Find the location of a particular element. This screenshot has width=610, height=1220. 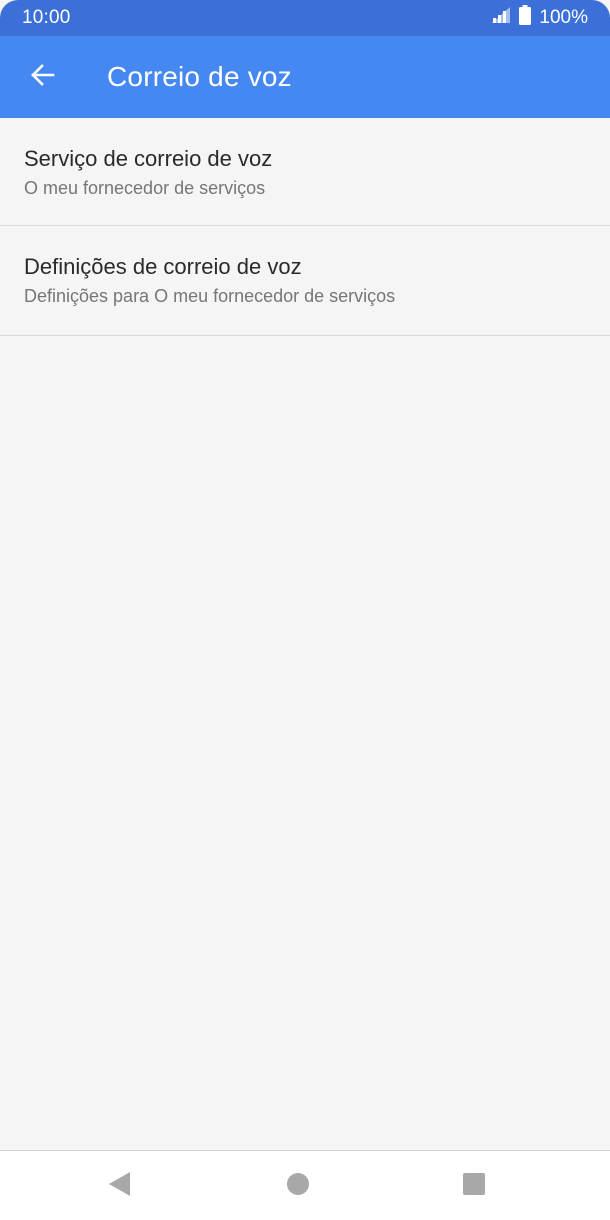

nav-recents-button is located at coordinates (474, 1186).